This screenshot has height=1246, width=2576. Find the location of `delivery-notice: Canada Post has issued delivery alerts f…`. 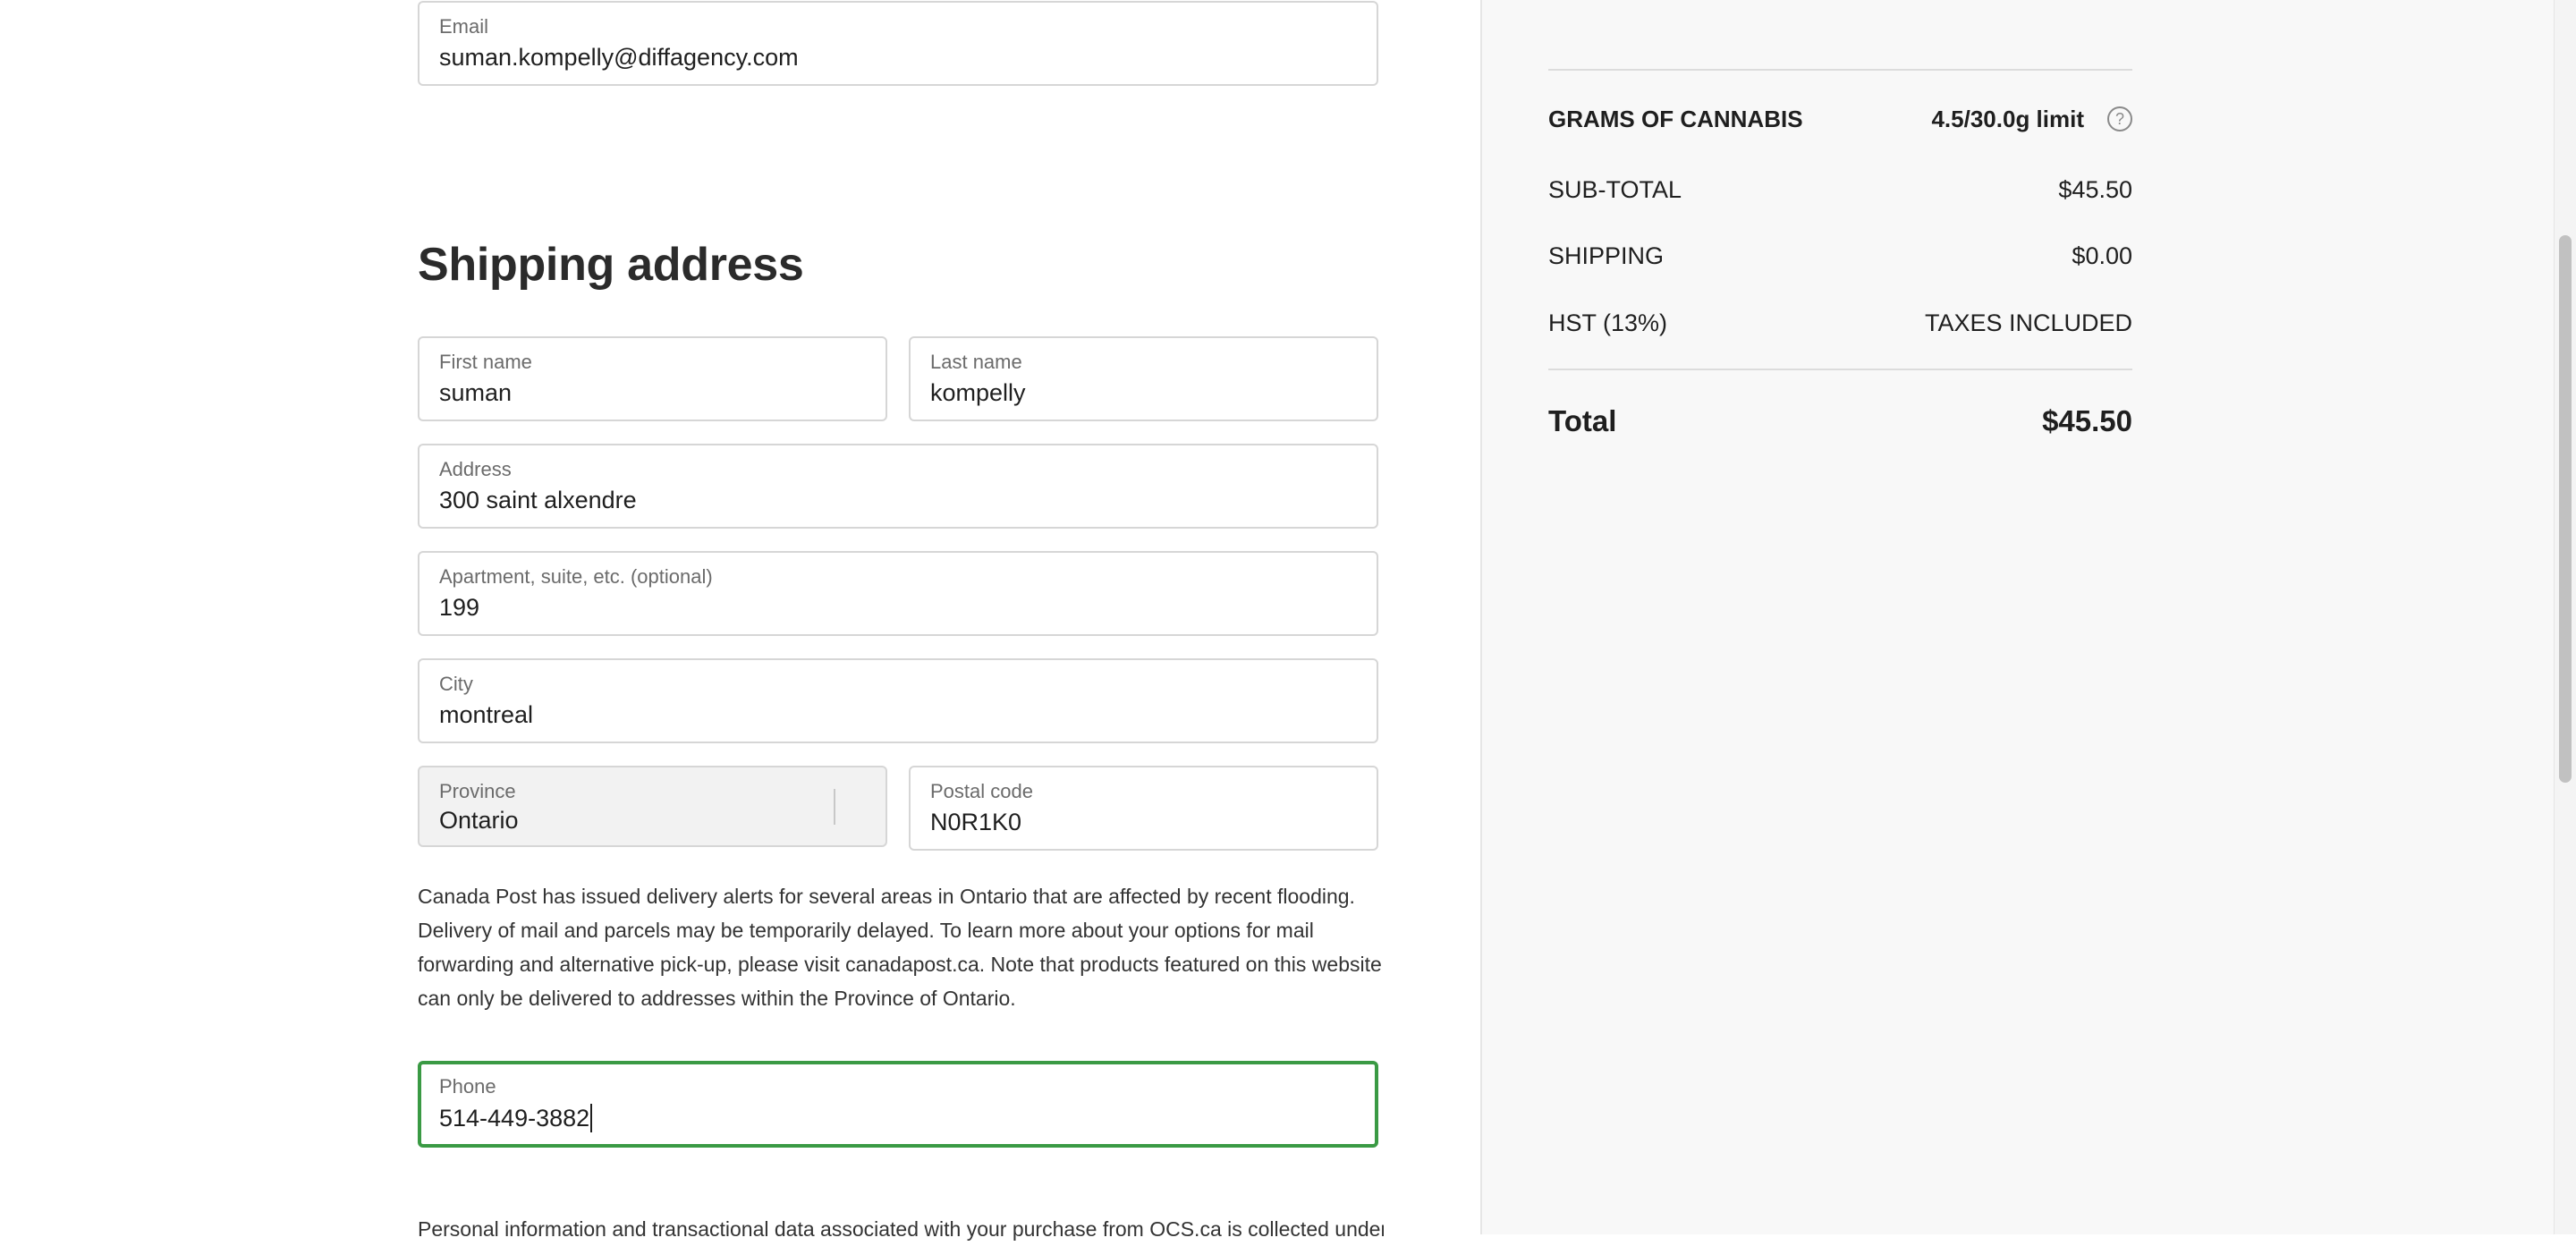

delivery-notice: Canada Post has issued delivery alerts f… is located at coordinates (900, 947).